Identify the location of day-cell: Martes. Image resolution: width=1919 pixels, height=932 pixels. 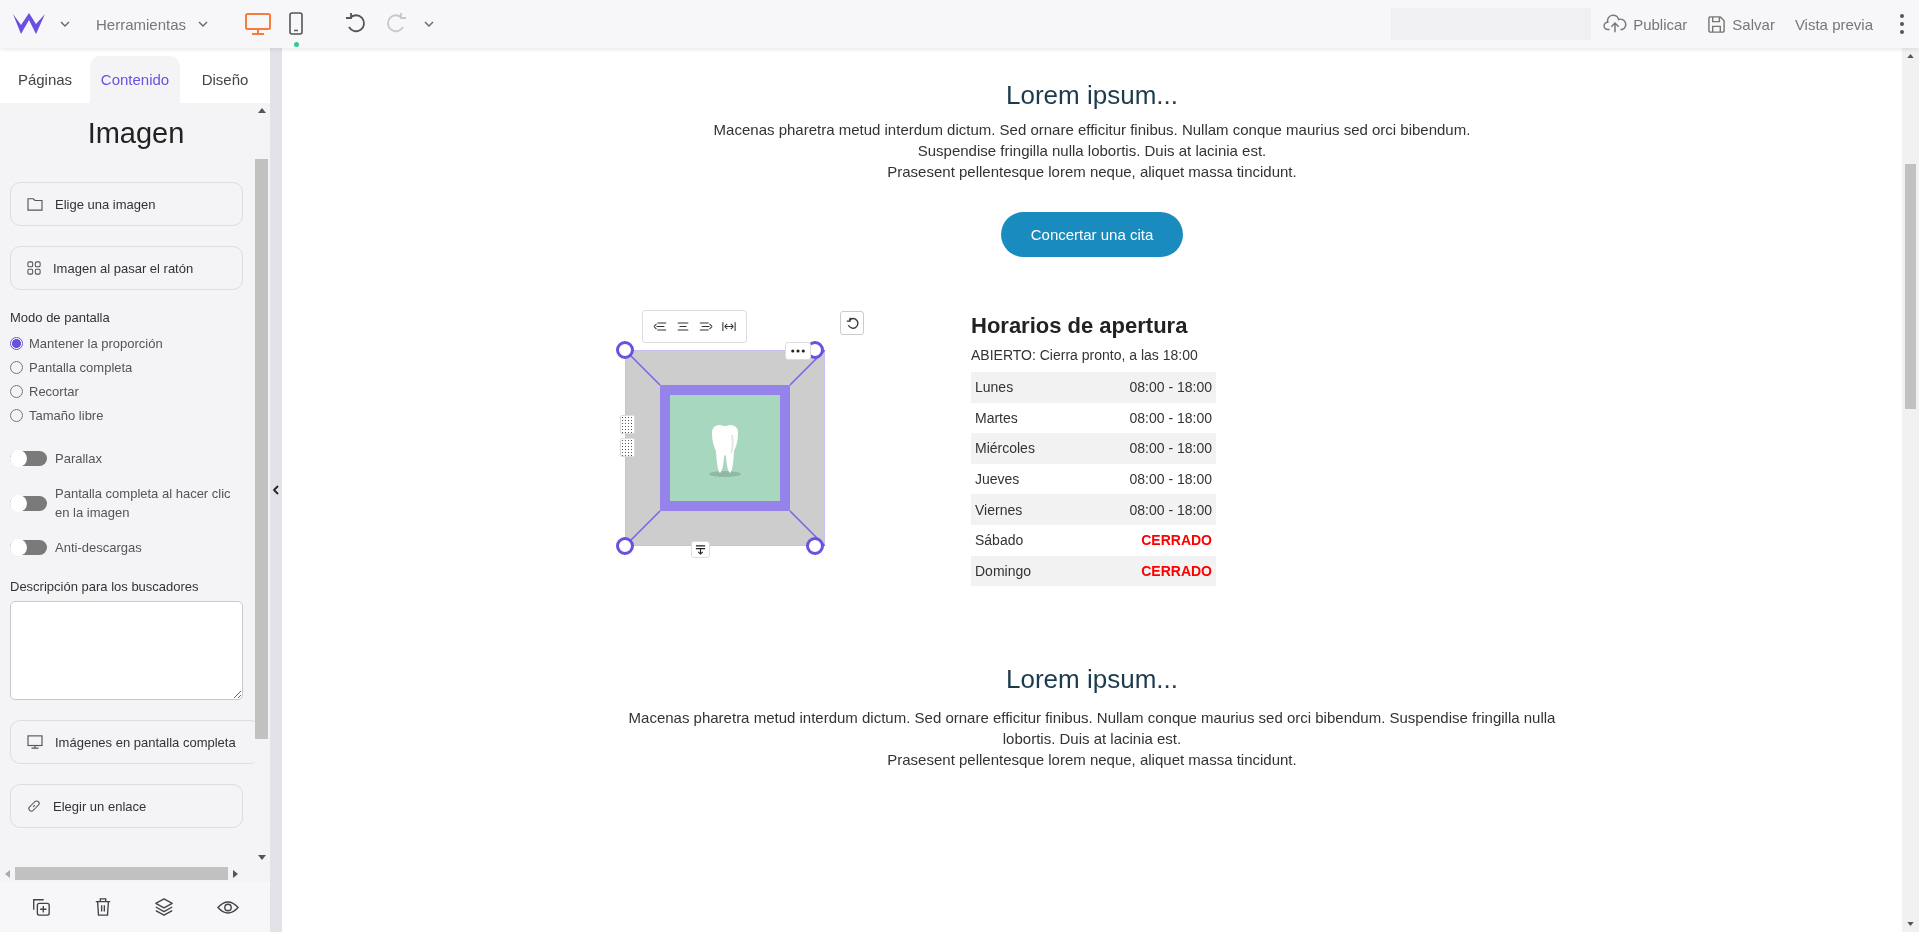
(996, 417).